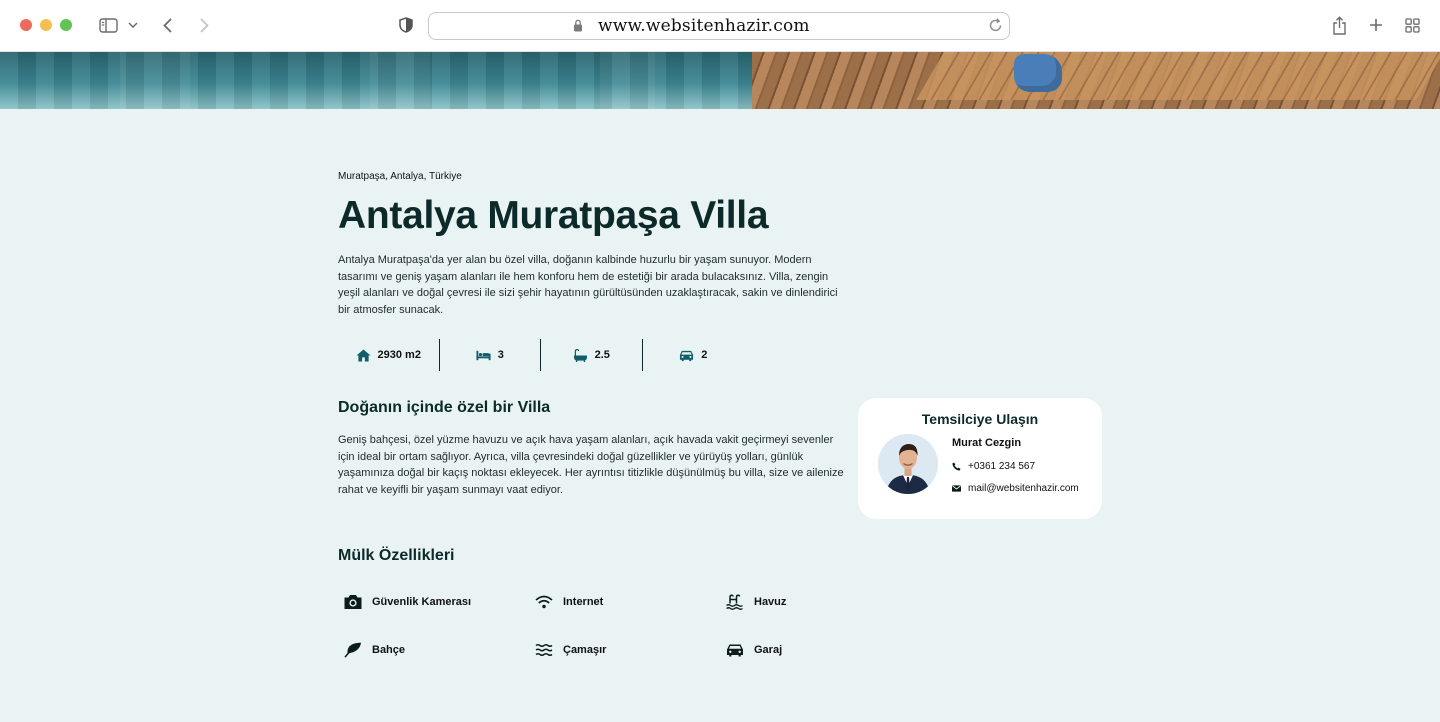 This screenshot has width=1440, height=722. What do you see at coordinates (553, 215) in the screenshot?
I see `page-title: Antalya Muratpaşa Villa` at bounding box center [553, 215].